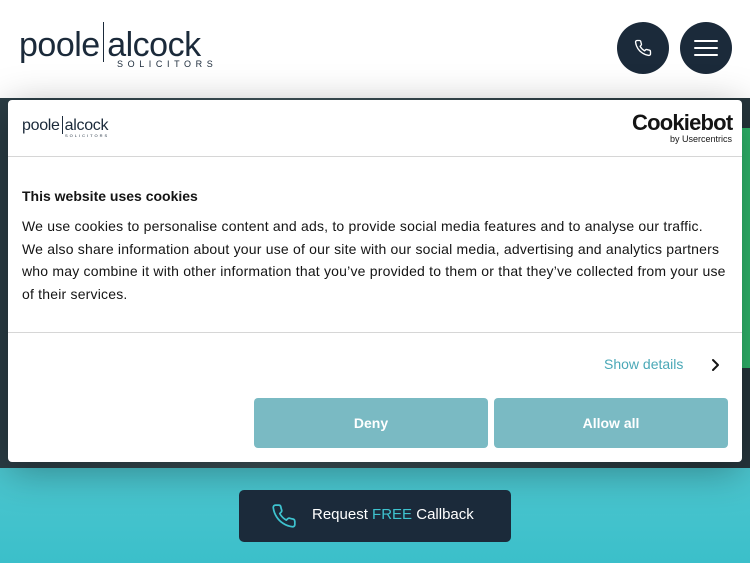 The height and width of the screenshot is (563, 750). I want to click on hamburger-icon, so click(706, 48).